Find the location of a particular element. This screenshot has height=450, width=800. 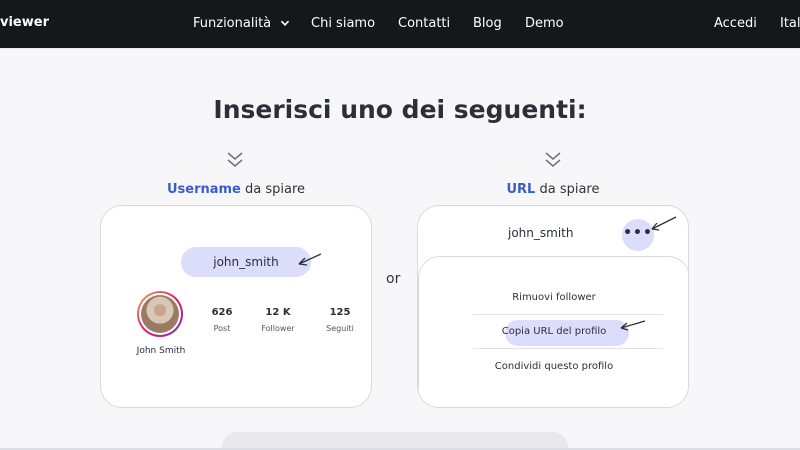

url-option-label: URL da spiare is located at coordinates (553, 189).